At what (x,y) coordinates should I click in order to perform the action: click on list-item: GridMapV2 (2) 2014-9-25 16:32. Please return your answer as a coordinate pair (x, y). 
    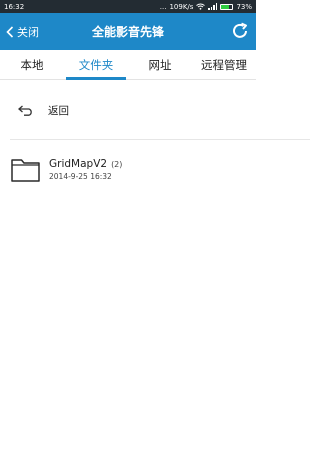
    Looking at the image, I should click on (128, 169).